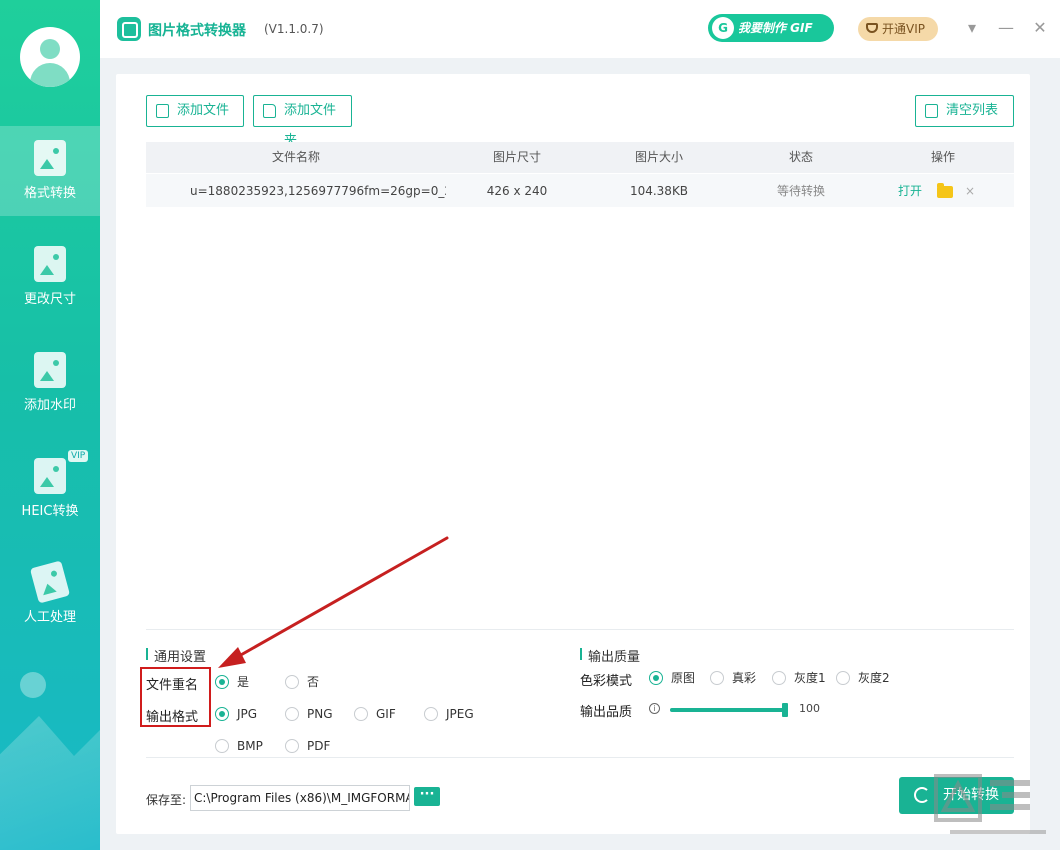  I want to click on column-header-filesize: 图片大小, so click(658, 157).